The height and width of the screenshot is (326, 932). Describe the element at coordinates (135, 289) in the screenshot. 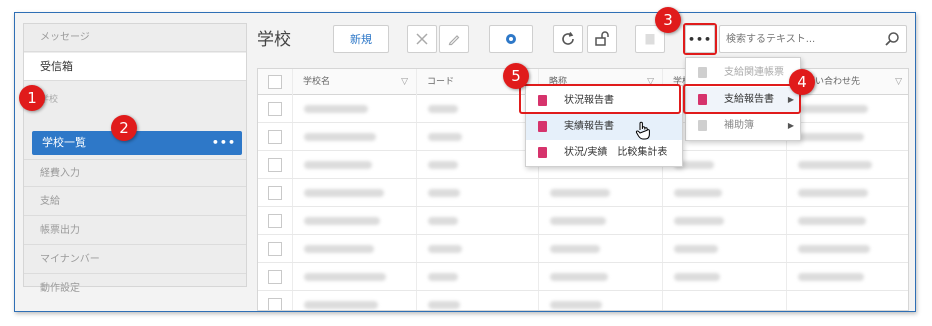

I see `sidebar-item-settings: 動作設定` at that location.